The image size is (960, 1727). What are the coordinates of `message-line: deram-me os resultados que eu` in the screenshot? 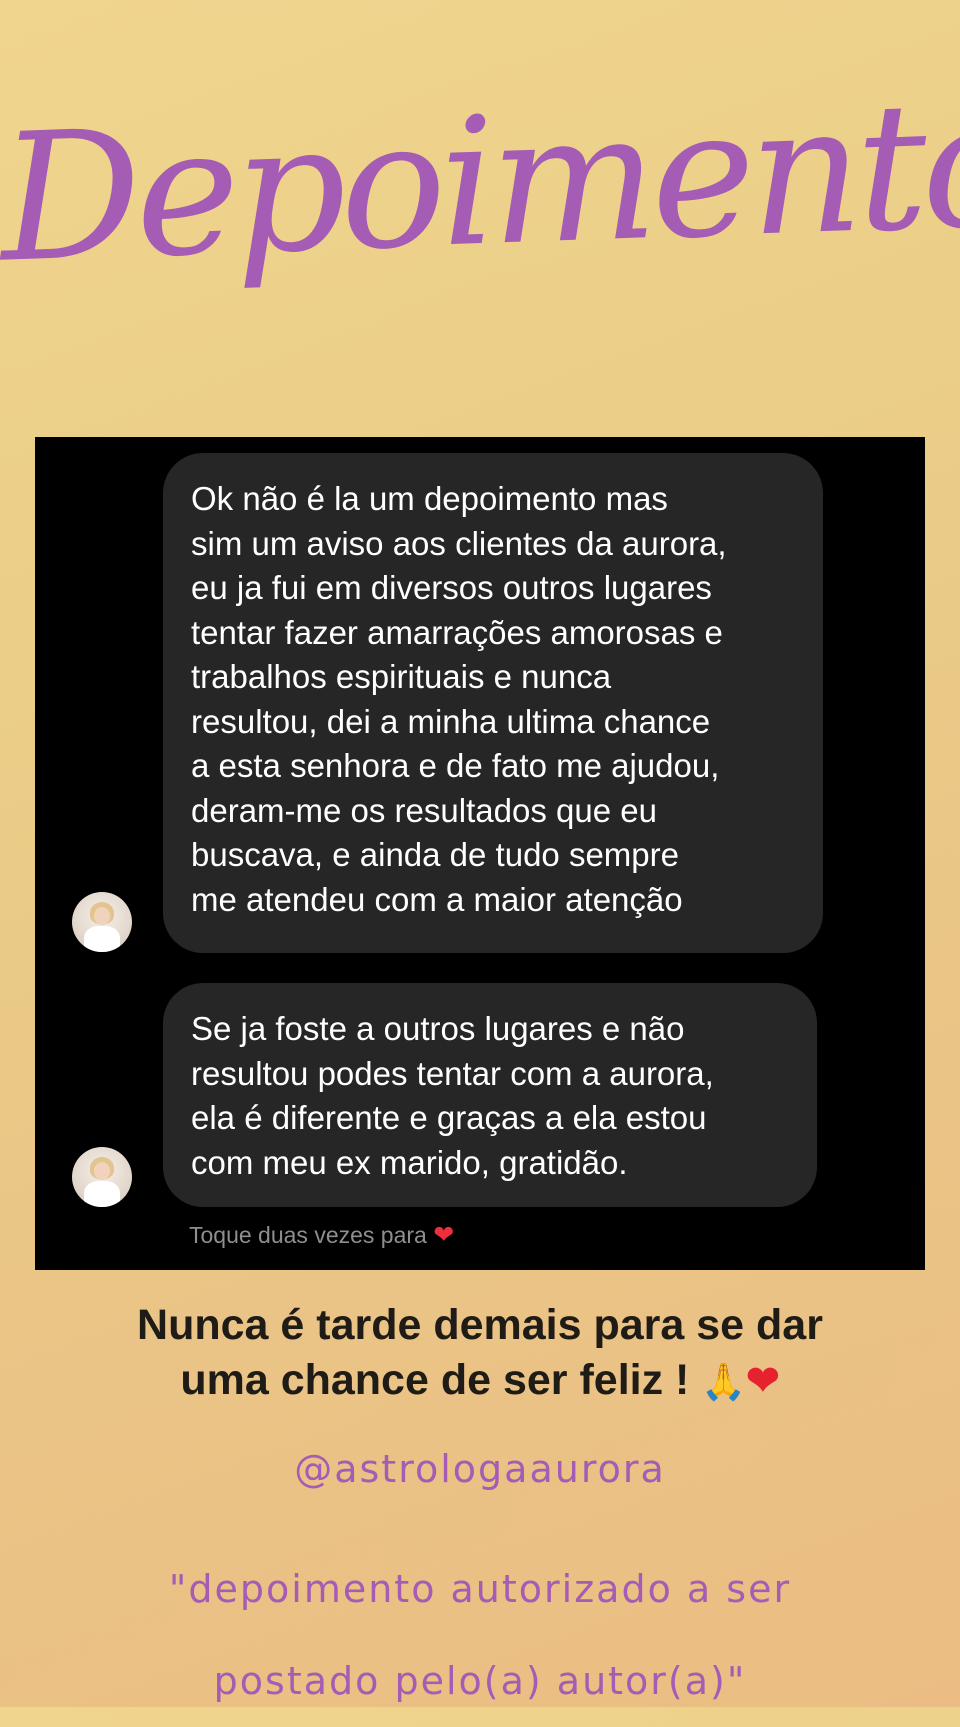 It's located at (424, 810).